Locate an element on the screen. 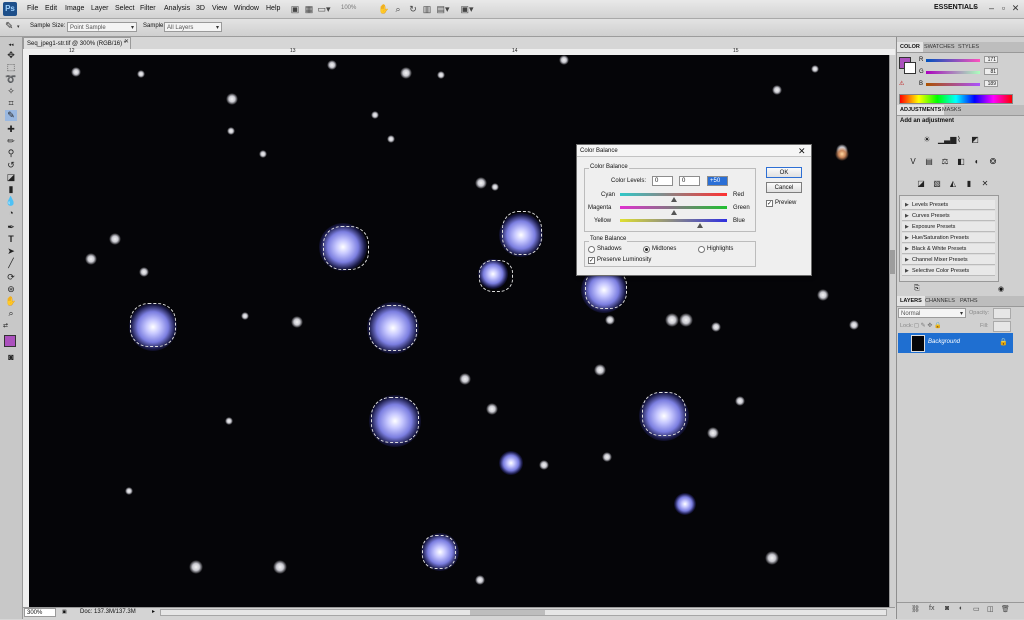 This screenshot has height=620, width=1024. move-tool-icon: ✥ is located at coordinates (11, 55).